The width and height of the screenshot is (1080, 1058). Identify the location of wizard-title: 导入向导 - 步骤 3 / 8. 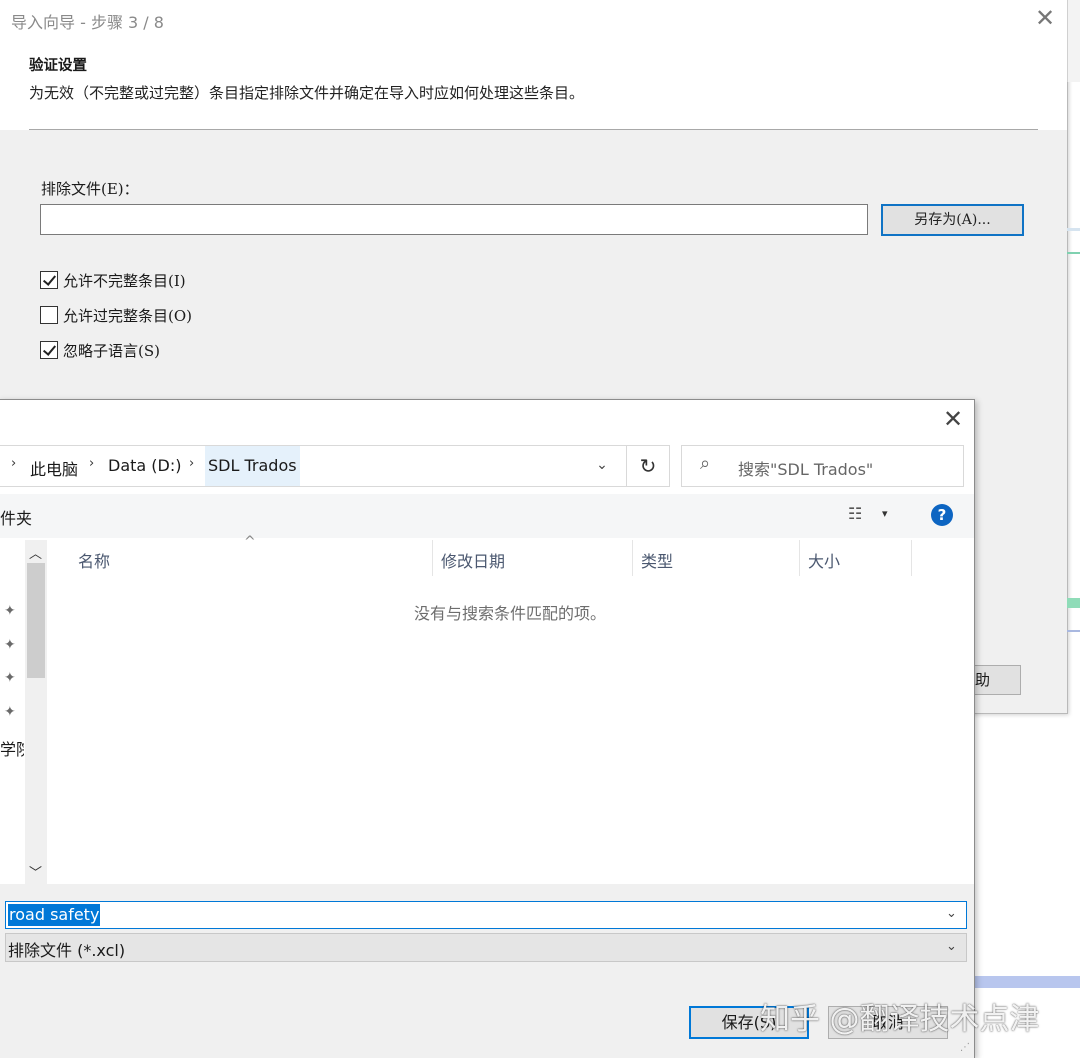
(87, 22).